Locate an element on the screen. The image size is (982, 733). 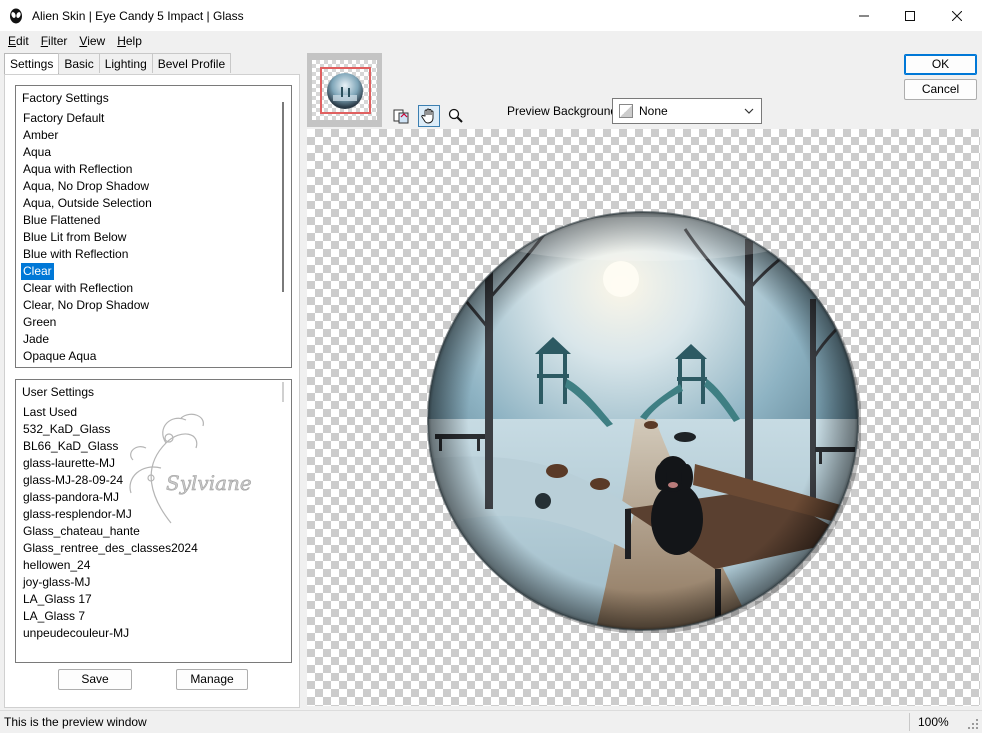
status-message: This is the preview window is located at coordinates (75, 722).